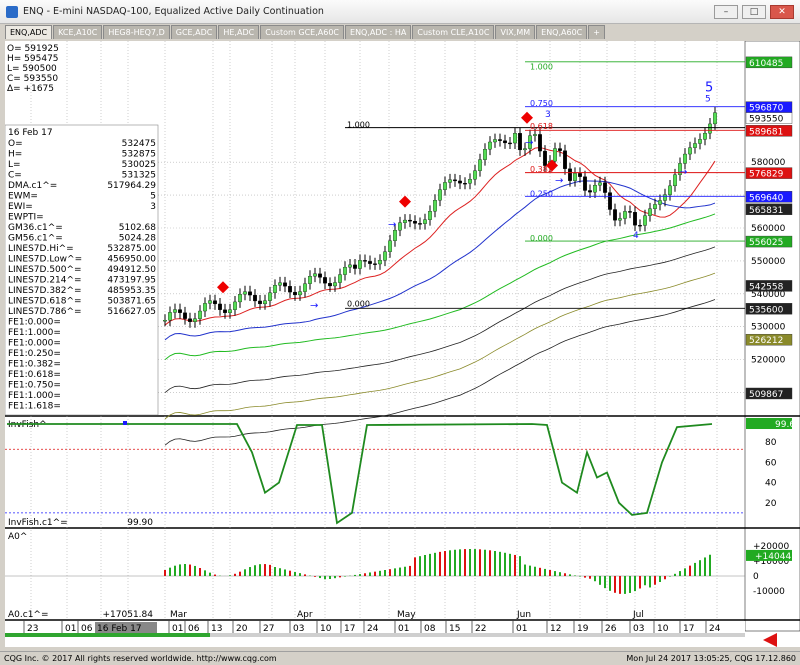  I want to click on tab-6: ENQ,ADC : HA, so click(378, 32).